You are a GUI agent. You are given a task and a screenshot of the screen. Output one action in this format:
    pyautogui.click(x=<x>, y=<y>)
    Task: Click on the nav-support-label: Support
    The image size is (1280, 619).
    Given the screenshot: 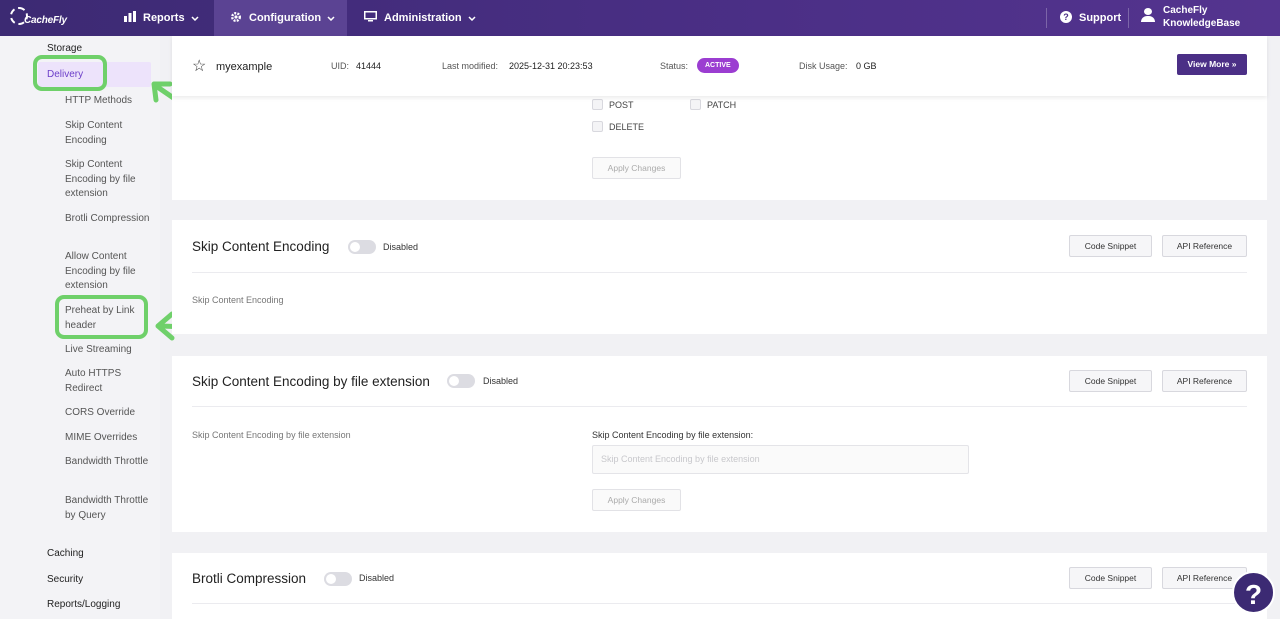 What is the action you would take?
    pyautogui.click(x=1100, y=18)
    